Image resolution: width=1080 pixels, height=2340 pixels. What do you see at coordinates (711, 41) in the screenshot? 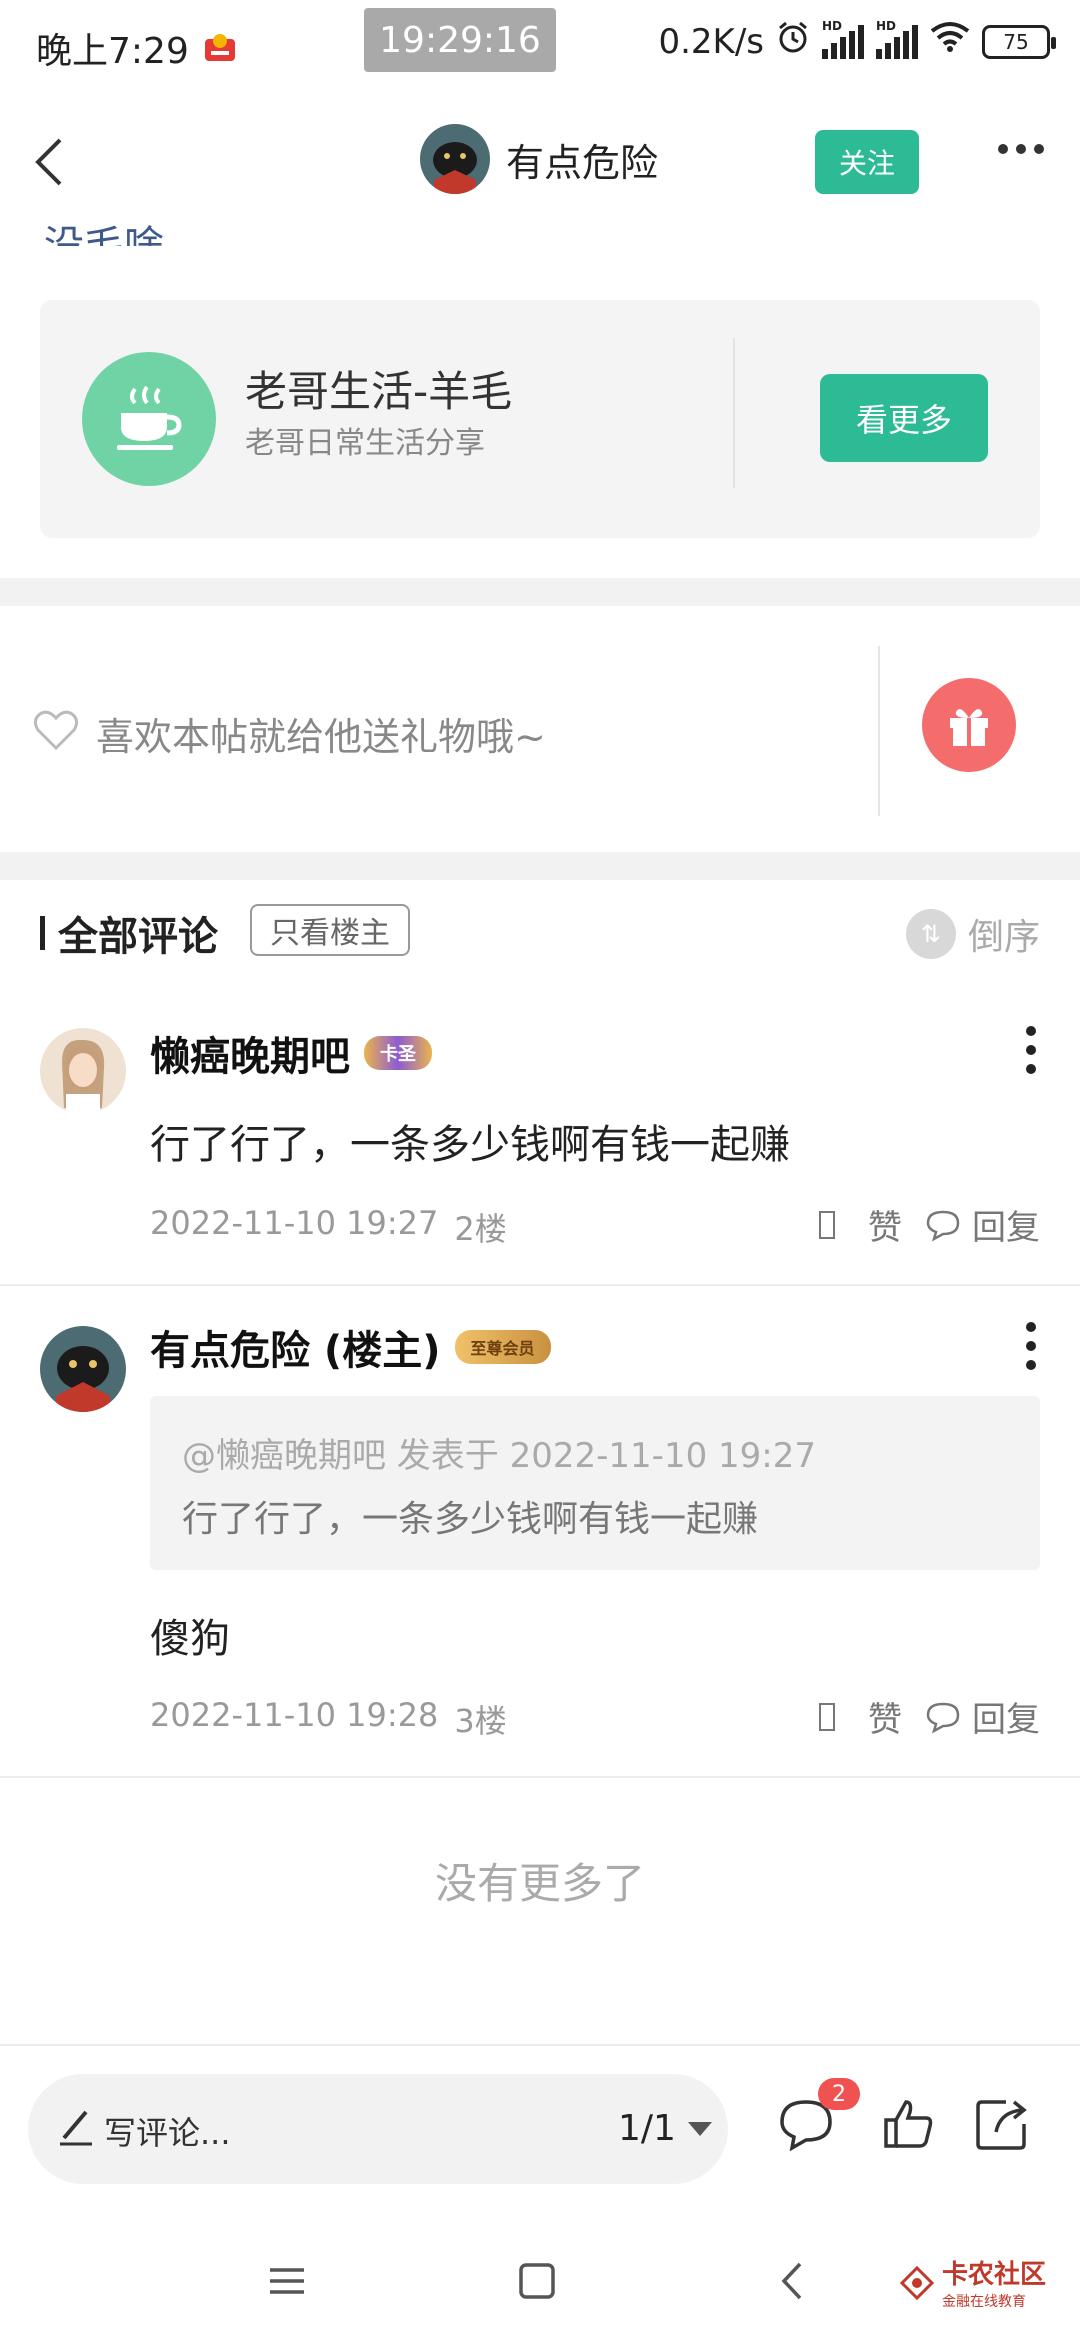
I see `network-speed: 0.2K/s` at bounding box center [711, 41].